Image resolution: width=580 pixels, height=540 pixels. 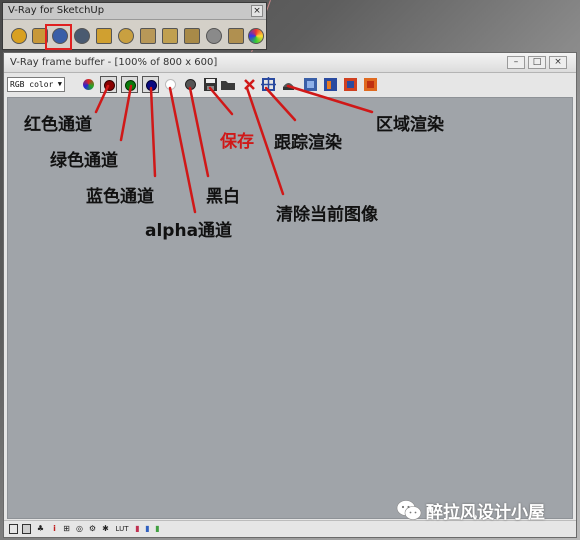 I want to click on save-leader, so click(x=221, y=101).